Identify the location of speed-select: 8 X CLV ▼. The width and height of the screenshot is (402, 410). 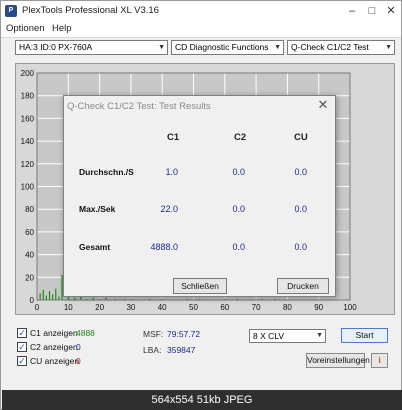
(287, 336).